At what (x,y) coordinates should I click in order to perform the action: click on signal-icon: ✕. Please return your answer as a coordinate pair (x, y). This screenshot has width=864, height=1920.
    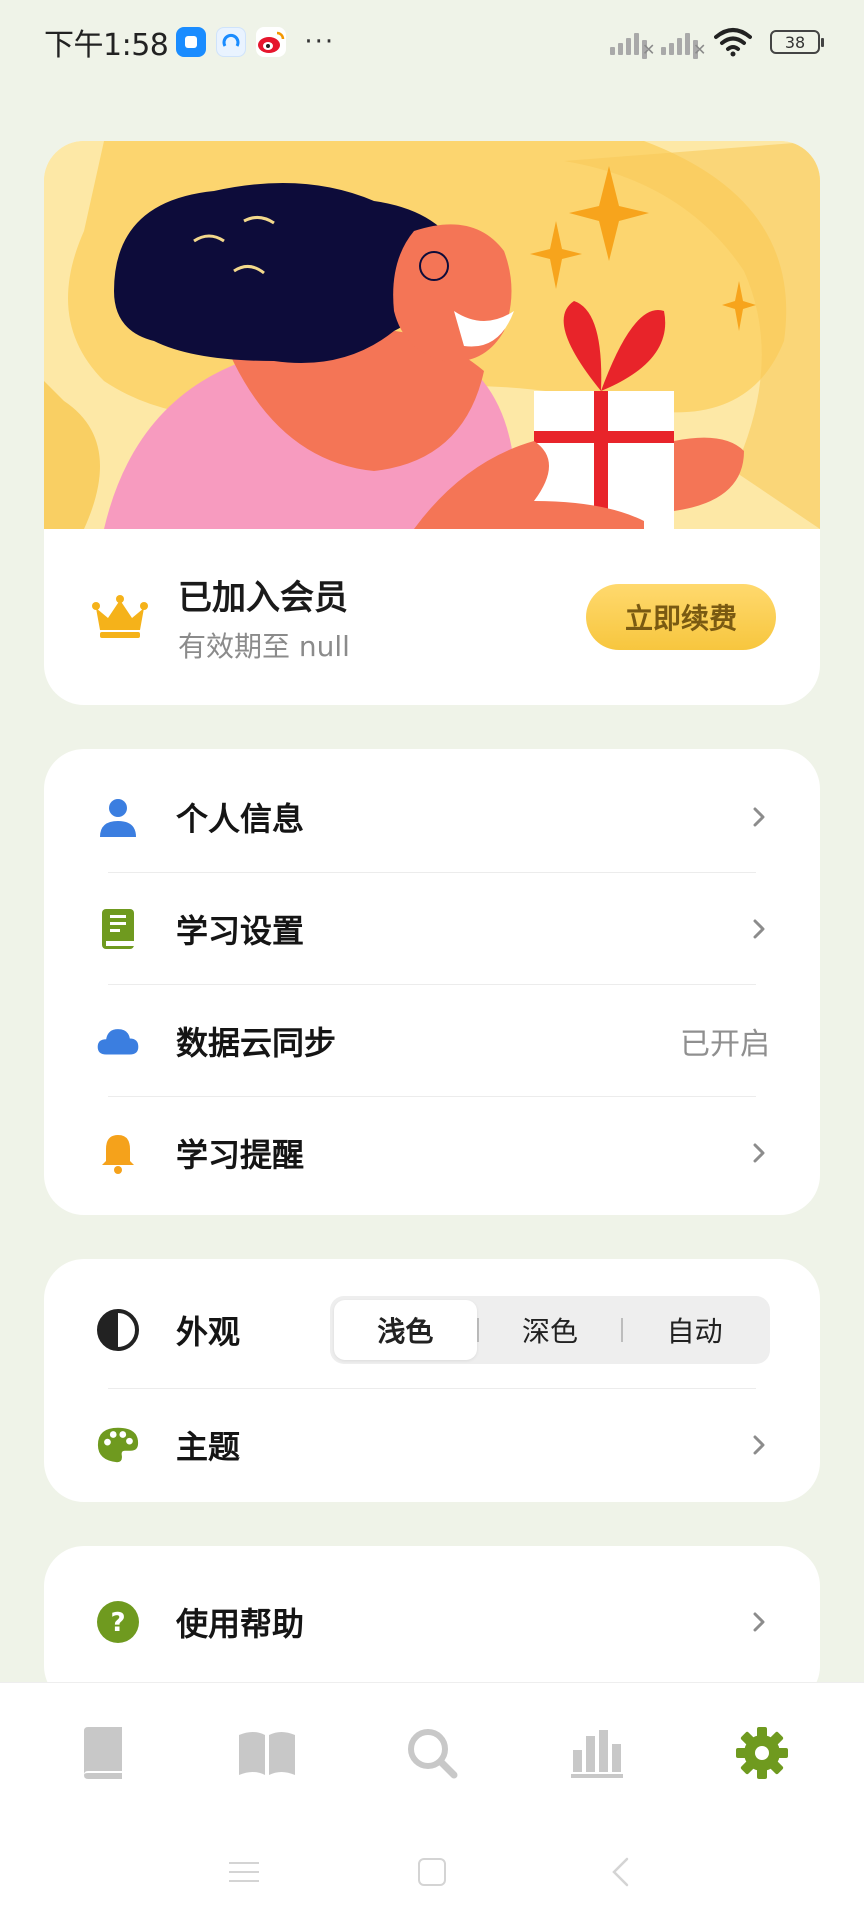
    Looking at the image, I should click on (632, 44).